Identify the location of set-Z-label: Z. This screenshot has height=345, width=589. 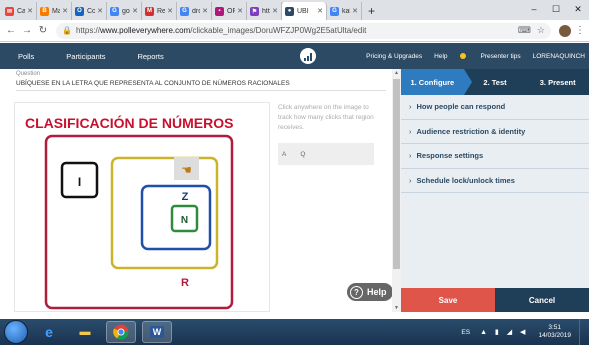
(185, 197).